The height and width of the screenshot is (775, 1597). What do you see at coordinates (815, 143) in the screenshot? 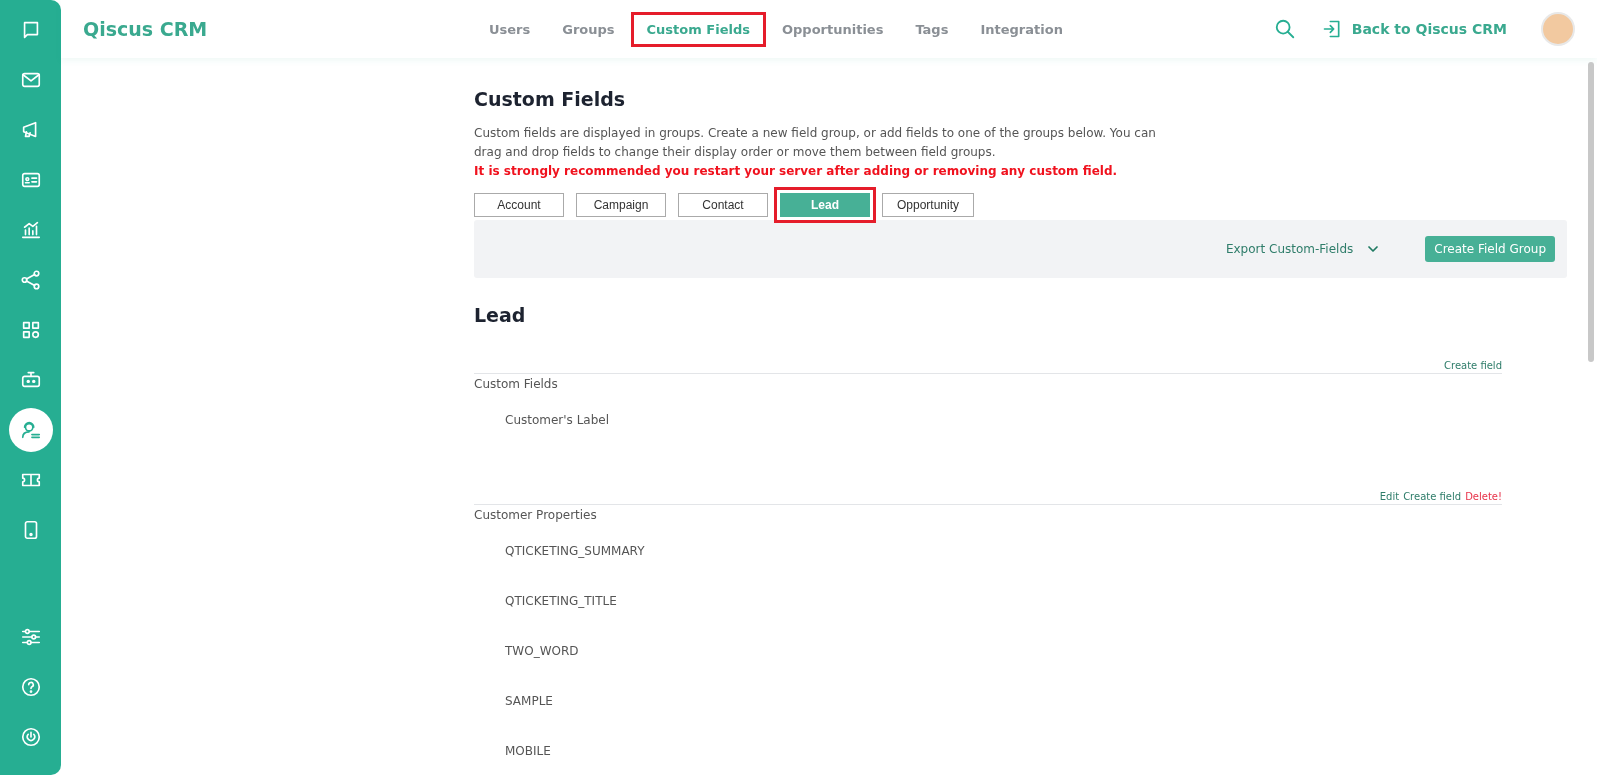
I see `description: Custom fields are displayed in groups. Create a new field group, or add fields to one of the groups below. You can drag and drop fields to change their display order or move them between field groups.` at bounding box center [815, 143].